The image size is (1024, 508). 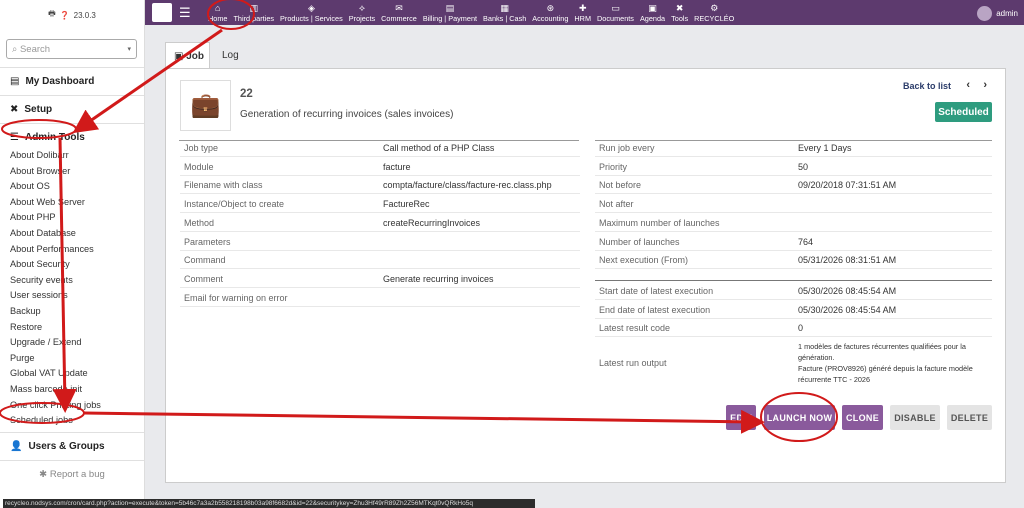 What do you see at coordinates (199, 222) in the screenshot?
I see `field-label: Method` at bounding box center [199, 222].